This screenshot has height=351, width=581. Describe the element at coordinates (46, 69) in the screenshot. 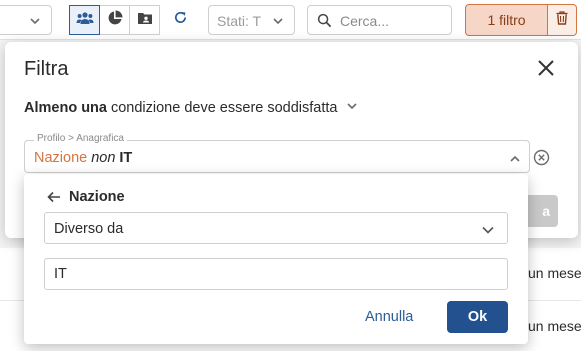

I see `modal-title: Filtra` at that location.